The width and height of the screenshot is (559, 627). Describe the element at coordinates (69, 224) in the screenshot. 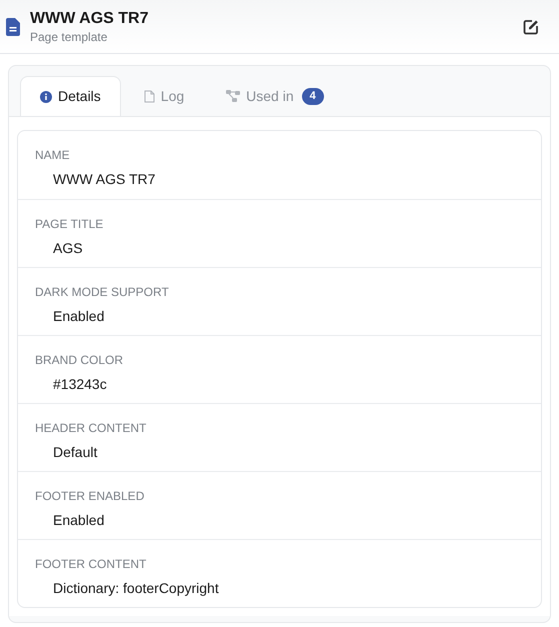

I see `field-label: PAGE TITLE` at that location.